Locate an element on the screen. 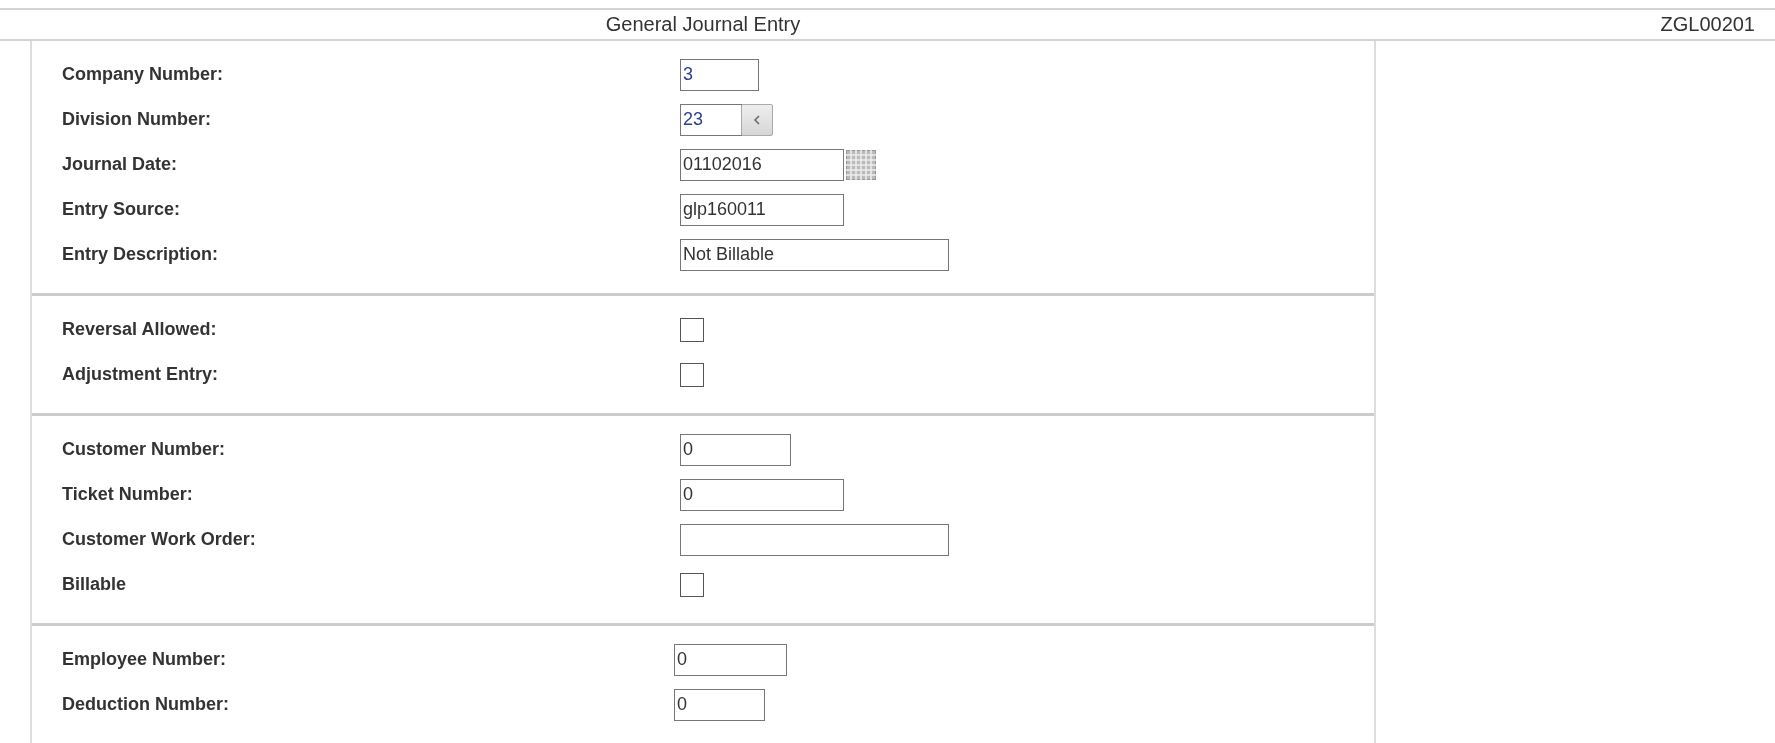 Image resolution: width=1775 pixels, height=743 pixels. field-label: Billable is located at coordinates (94, 584).